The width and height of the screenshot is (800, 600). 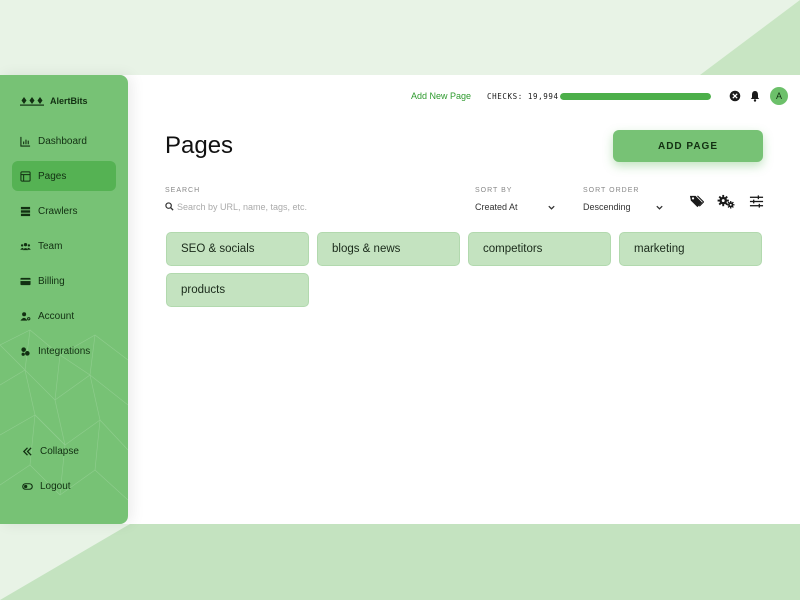 I want to click on sidebar-item-label: Crawlers, so click(x=58, y=211).